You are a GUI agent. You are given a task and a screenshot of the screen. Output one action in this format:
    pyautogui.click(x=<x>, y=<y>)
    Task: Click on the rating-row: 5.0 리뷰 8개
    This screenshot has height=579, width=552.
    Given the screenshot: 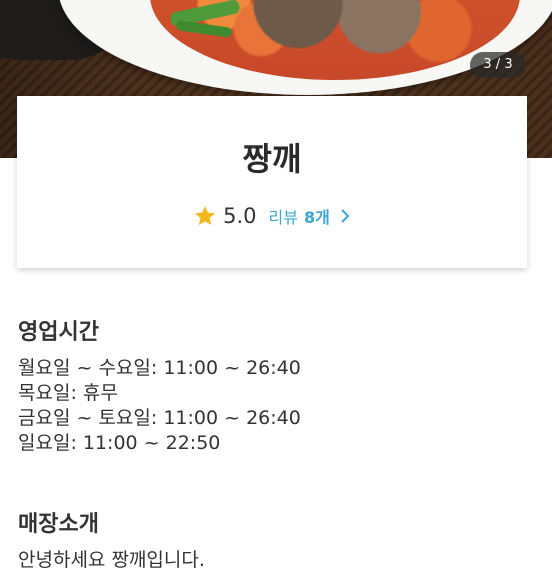 What is the action you would take?
    pyautogui.click(x=272, y=216)
    